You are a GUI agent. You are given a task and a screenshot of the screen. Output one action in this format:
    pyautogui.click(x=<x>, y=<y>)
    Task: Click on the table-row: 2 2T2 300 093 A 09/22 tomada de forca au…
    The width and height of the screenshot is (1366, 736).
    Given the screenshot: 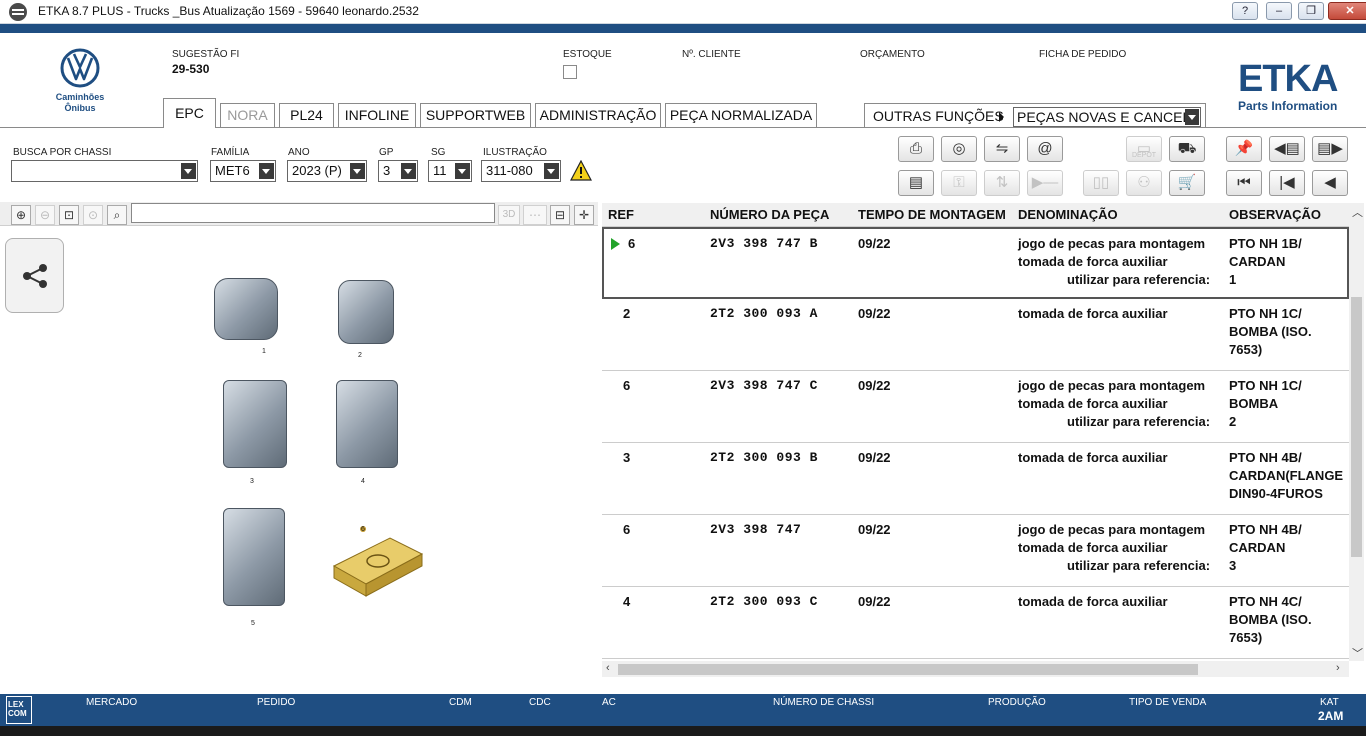 What is the action you would take?
    pyautogui.click(x=975, y=335)
    